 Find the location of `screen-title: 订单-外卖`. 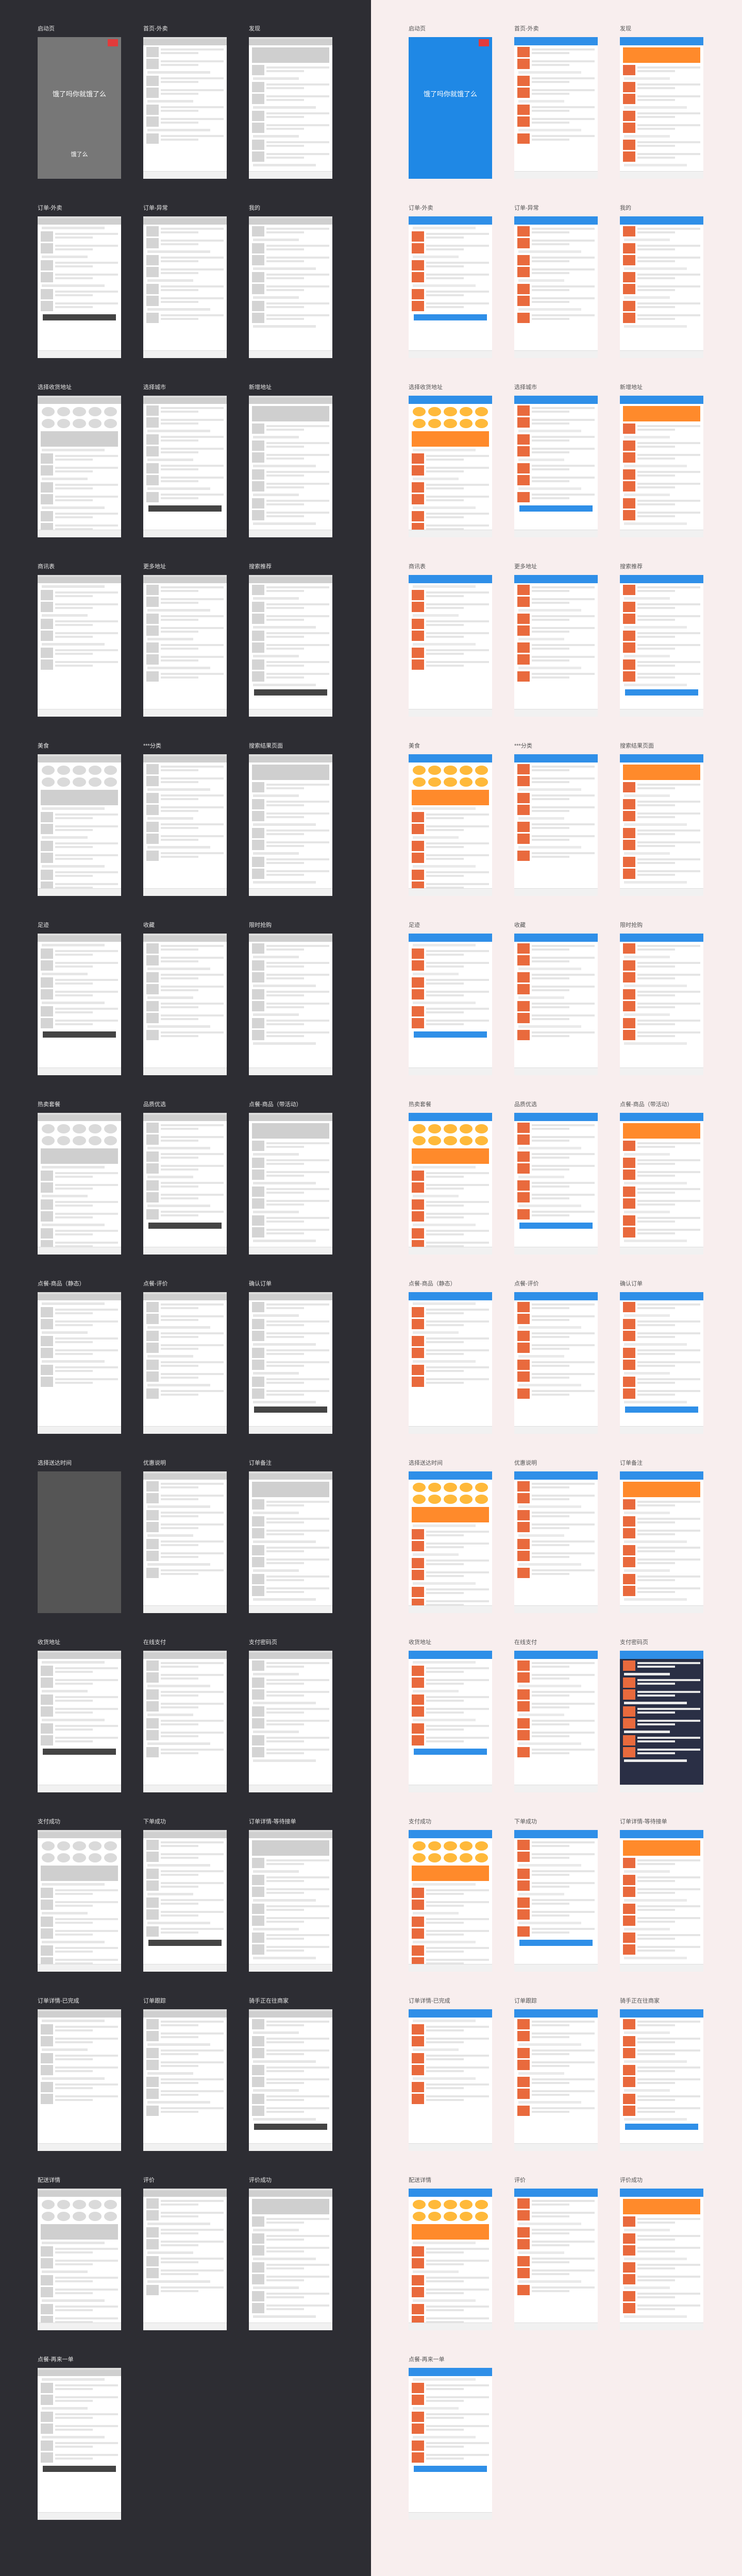

screen-title: 订单-外卖 is located at coordinates (421, 208).